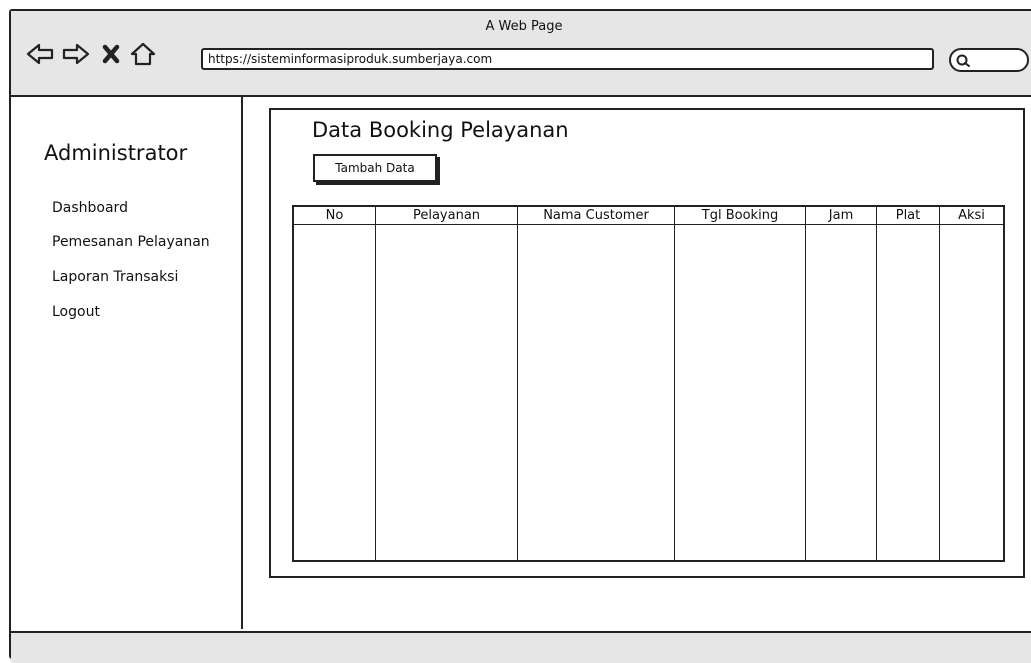 The image size is (1031, 663). I want to click on search-icon, so click(963, 60).